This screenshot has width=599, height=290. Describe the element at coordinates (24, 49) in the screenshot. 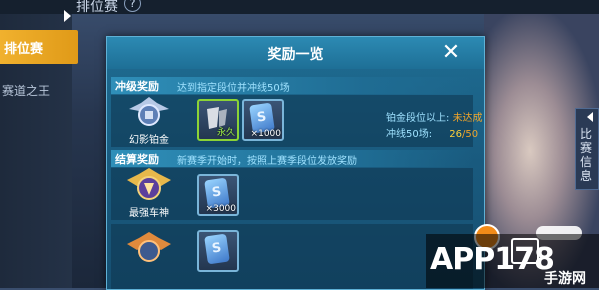

I see `sidebar-tab-label: 排位赛` at that location.